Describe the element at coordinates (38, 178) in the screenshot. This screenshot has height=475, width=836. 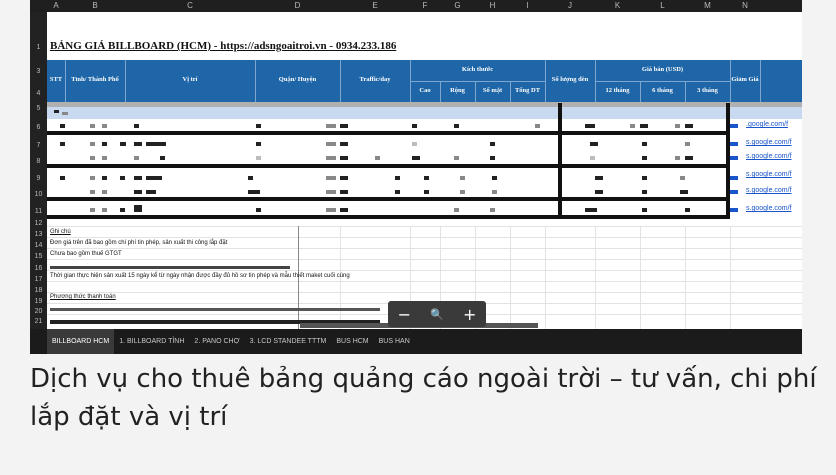
I see `row-number: 9` at that location.